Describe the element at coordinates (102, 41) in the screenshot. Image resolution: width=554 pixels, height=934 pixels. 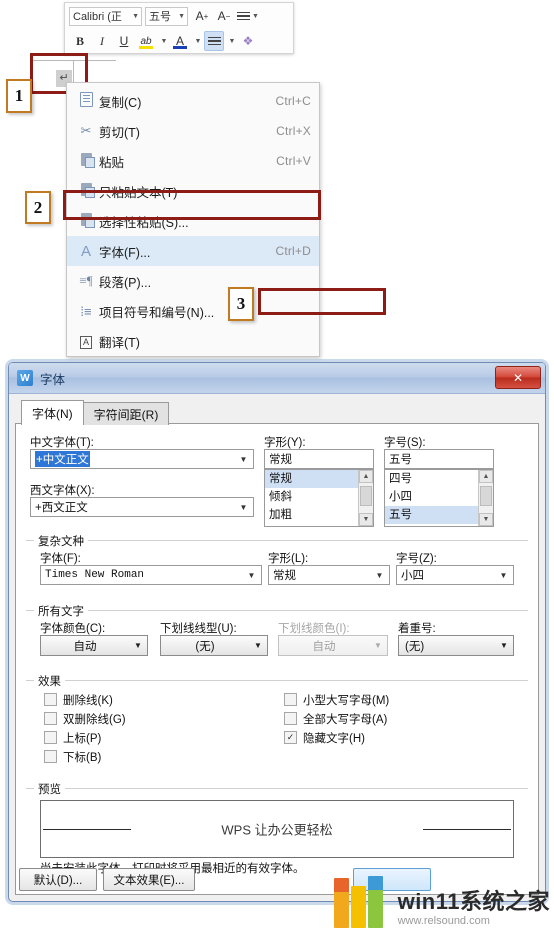
I see `italic-button: I` at that location.